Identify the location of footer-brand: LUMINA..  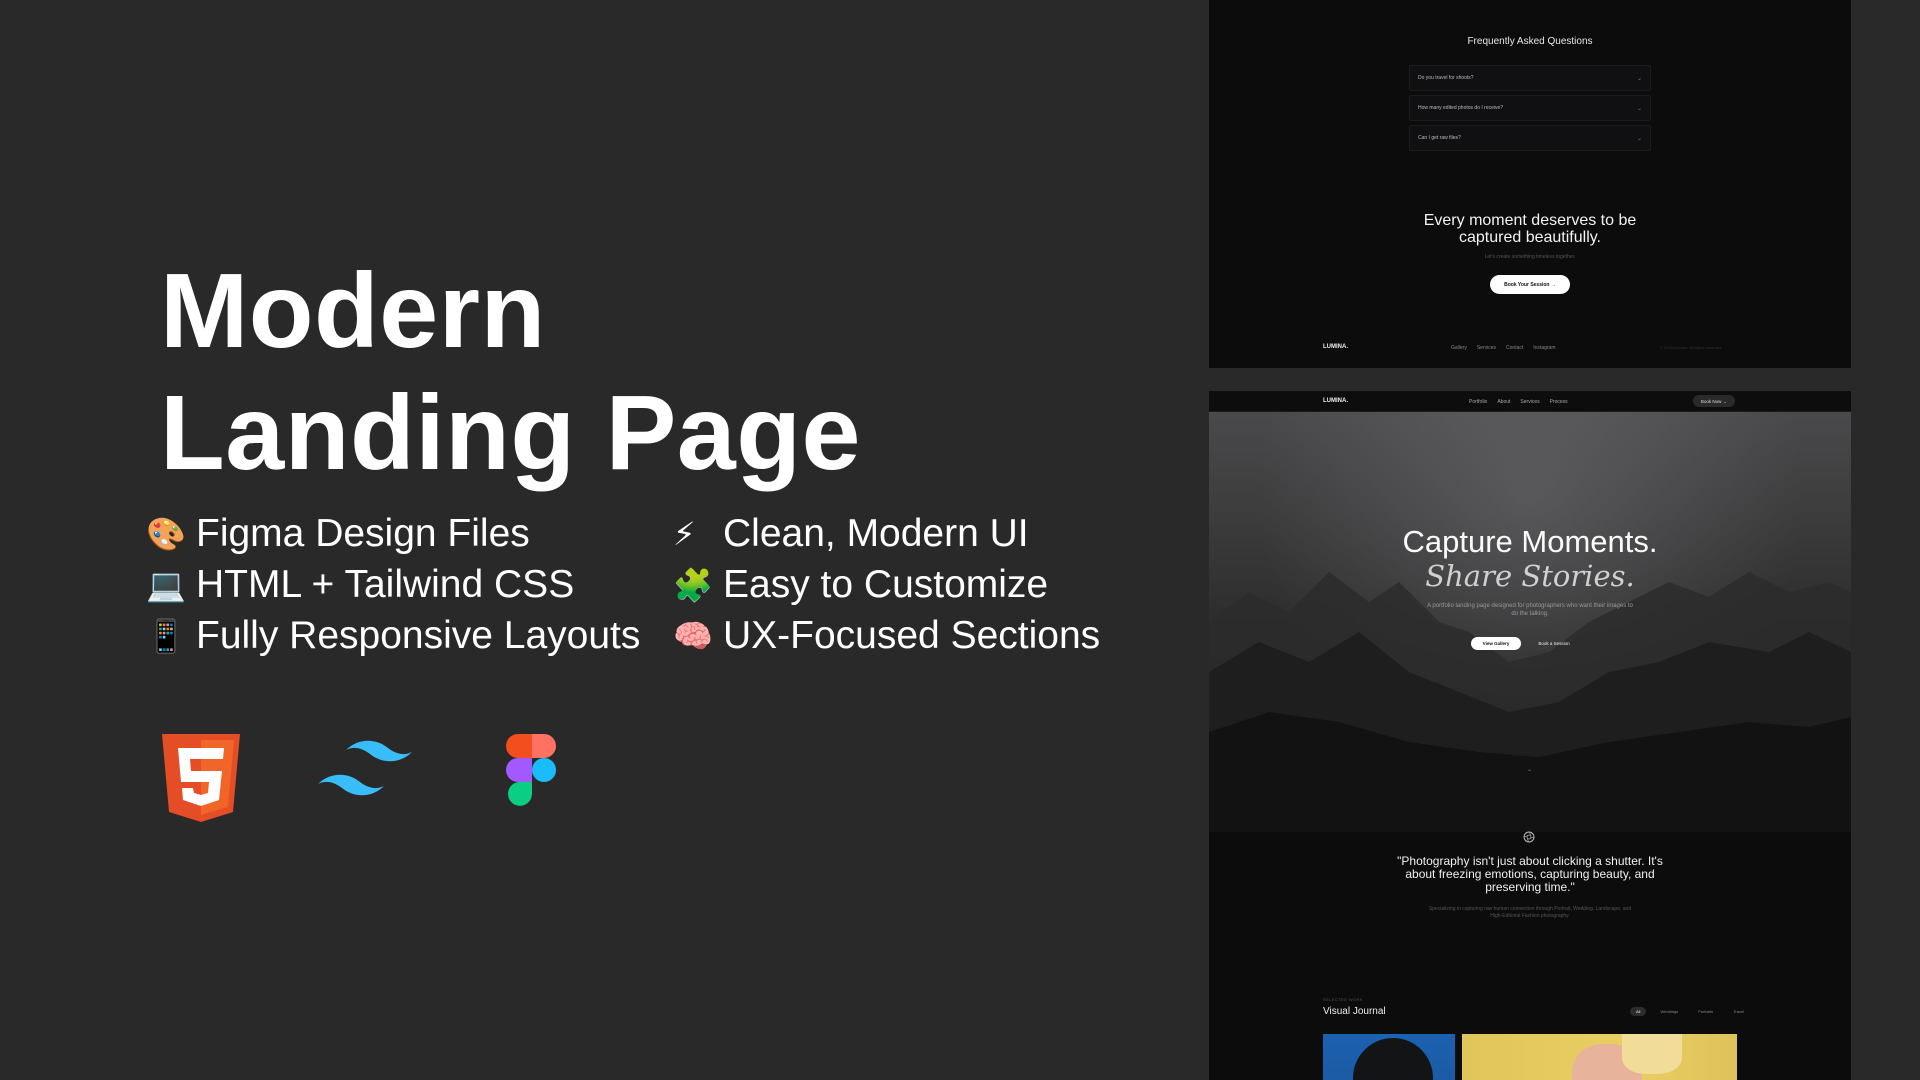
(1335, 347).